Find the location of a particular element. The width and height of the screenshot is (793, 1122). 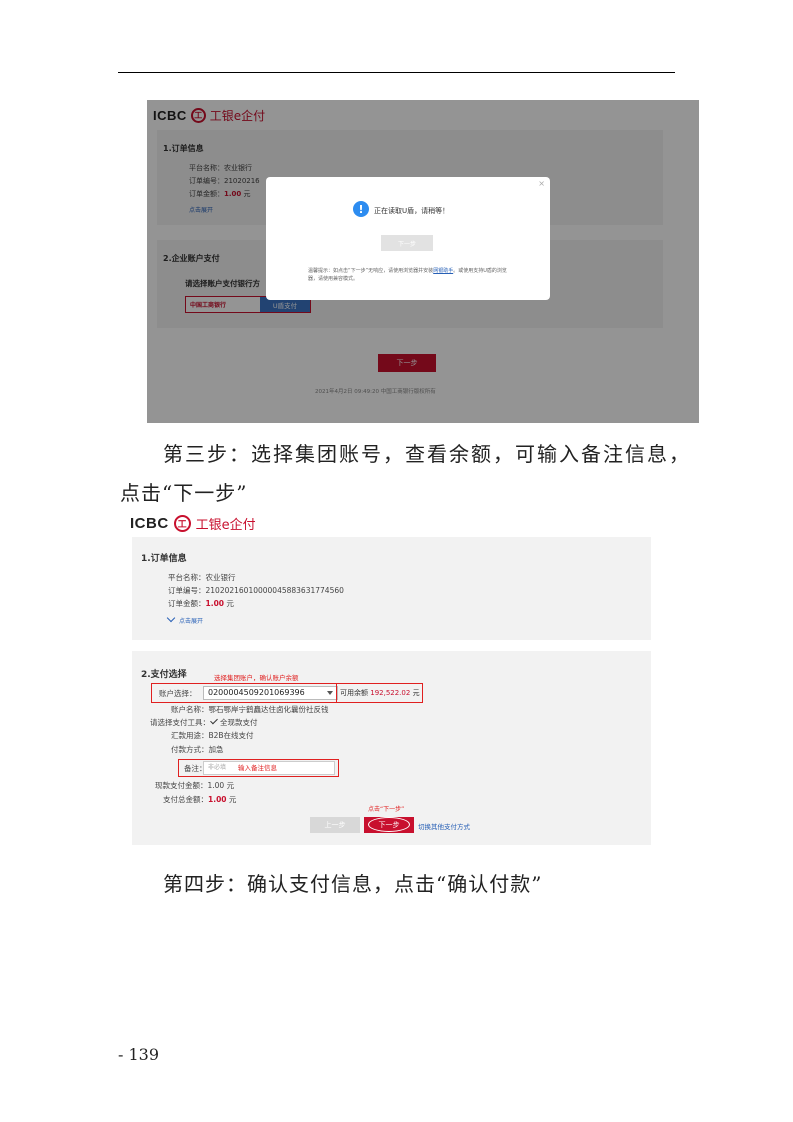

step3-line1: 第三步：选择集团账号，查看余额，可输入备注信息， is located at coordinates (427, 454).